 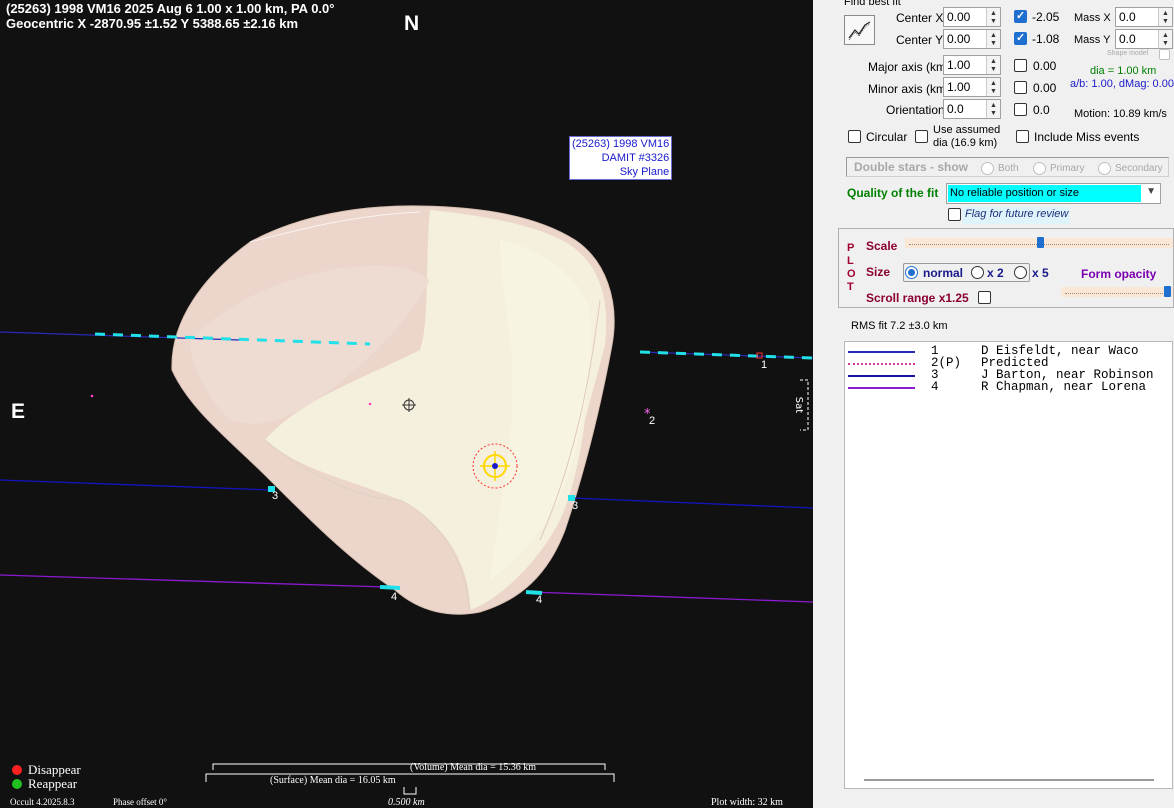 What do you see at coordinates (390, 587) in the screenshot?
I see `chord-4-left-tick` at bounding box center [390, 587].